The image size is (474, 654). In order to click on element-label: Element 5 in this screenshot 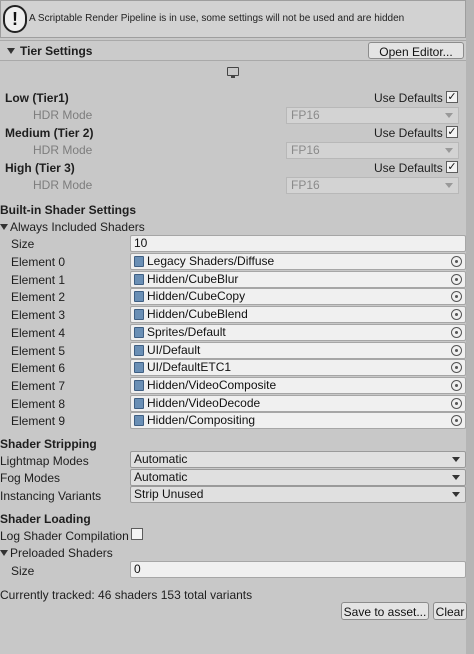, I will do `click(38, 351)`.